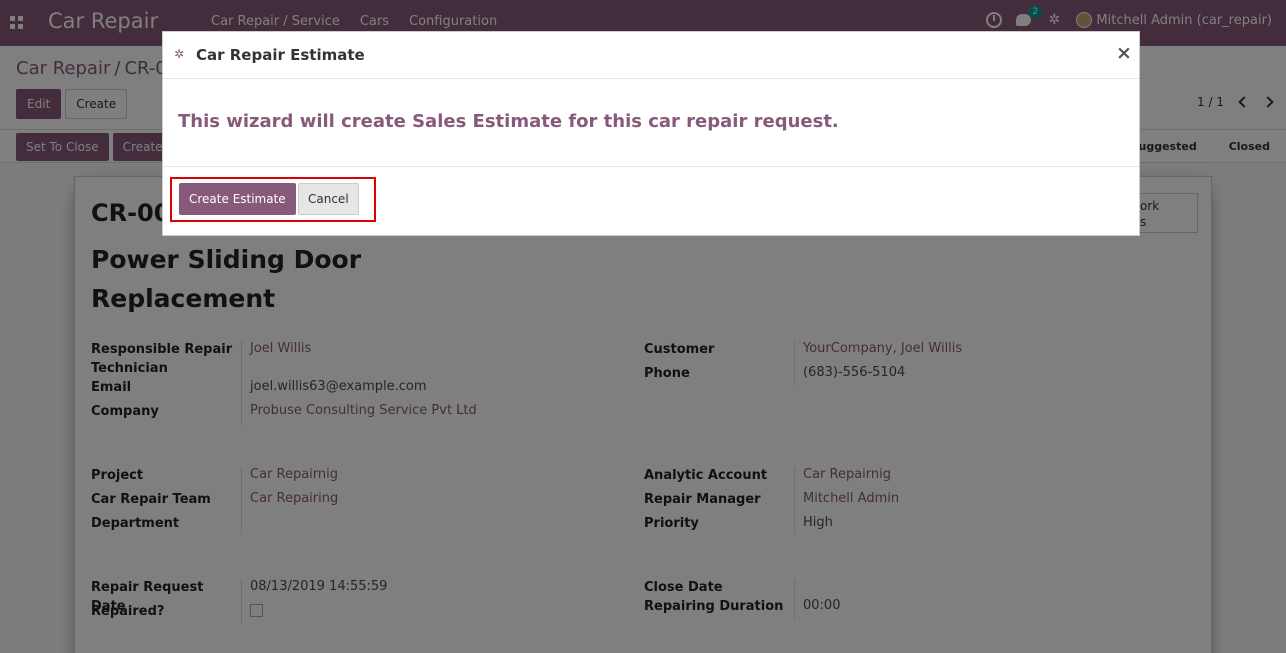 This screenshot has height=653, width=1286. Describe the element at coordinates (1124, 53) in the screenshot. I see `close-icon: ×` at that location.